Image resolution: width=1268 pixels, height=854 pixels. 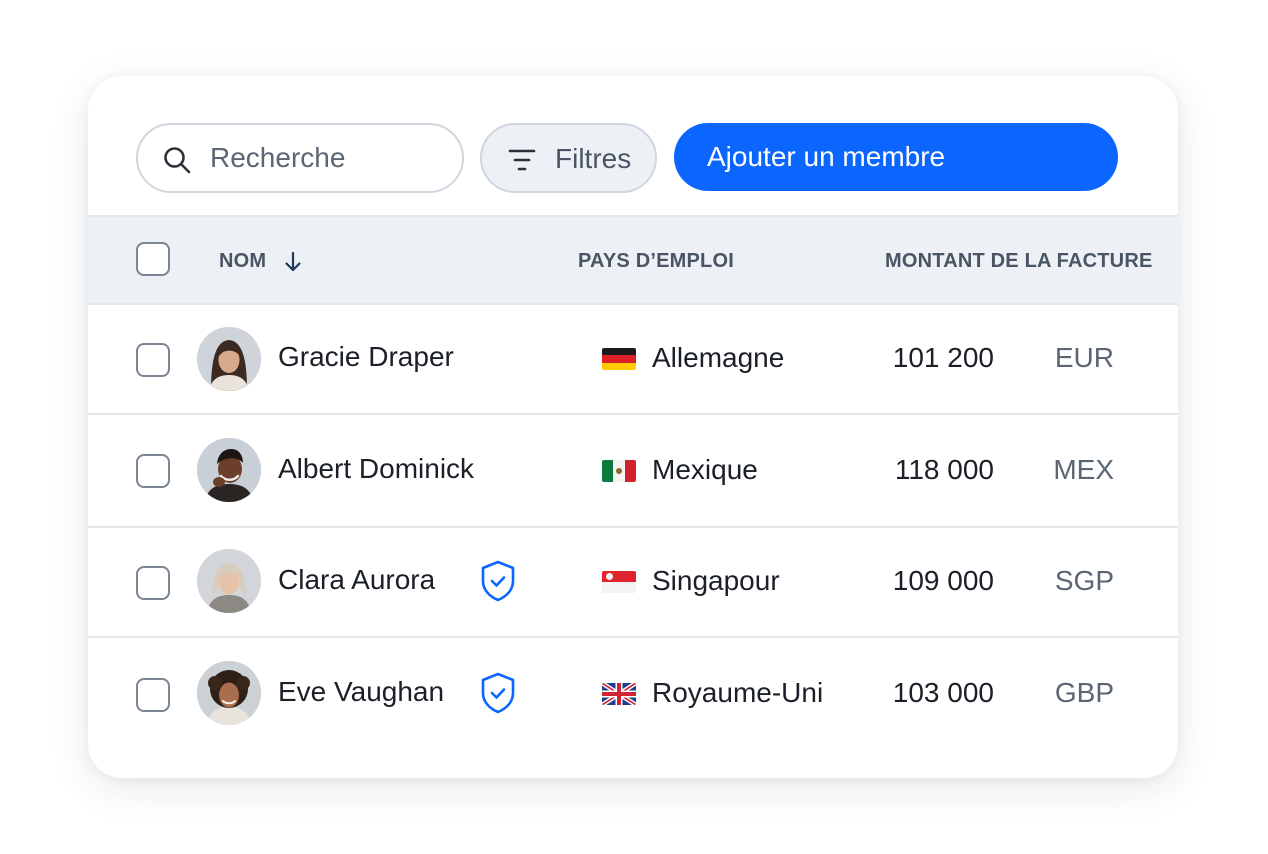 I want to click on singapore-flag, so click(x=619, y=582).